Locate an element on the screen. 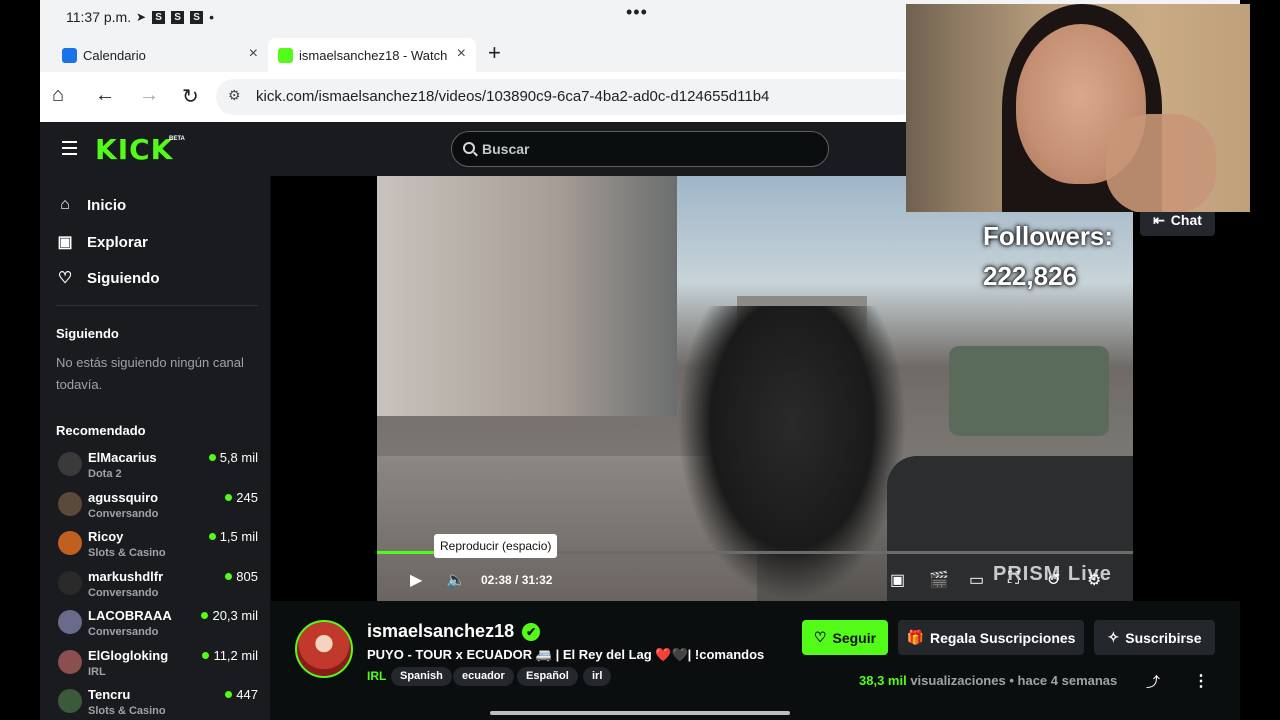 This screenshot has height=720, width=1280. back-icon: ← is located at coordinates (105, 95).